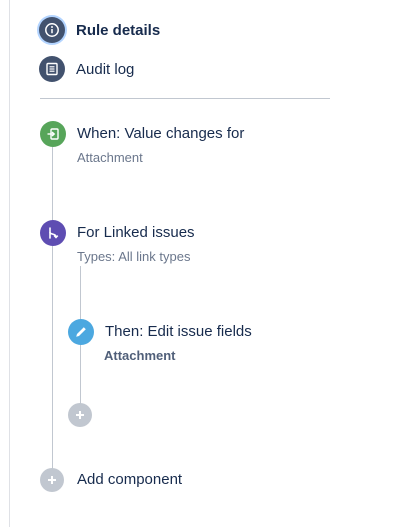  What do you see at coordinates (129, 479) in the screenshot?
I see `add-component-label: Add component` at bounding box center [129, 479].